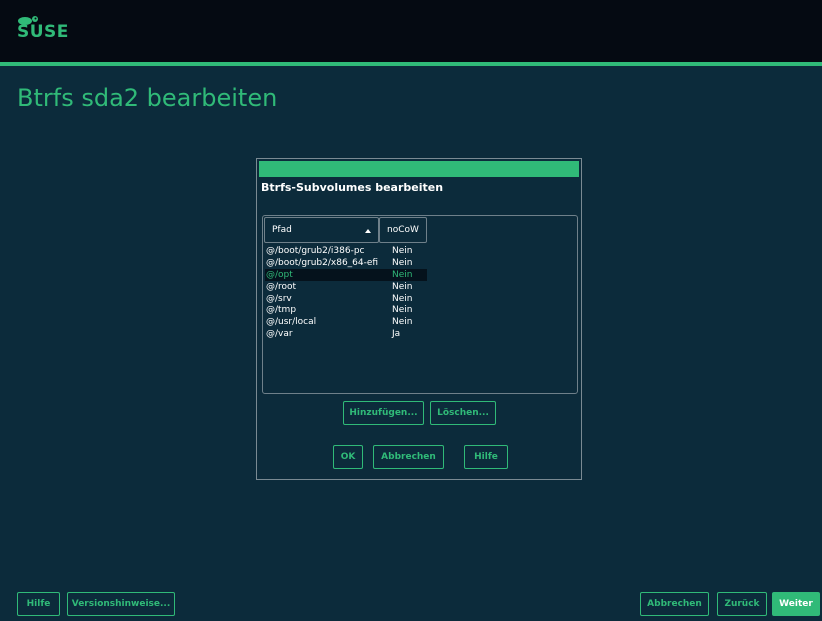 This screenshot has width=822, height=621. Describe the element at coordinates (346, 334) in the screenshot. I see `table-row: @/var Ja` at that location.